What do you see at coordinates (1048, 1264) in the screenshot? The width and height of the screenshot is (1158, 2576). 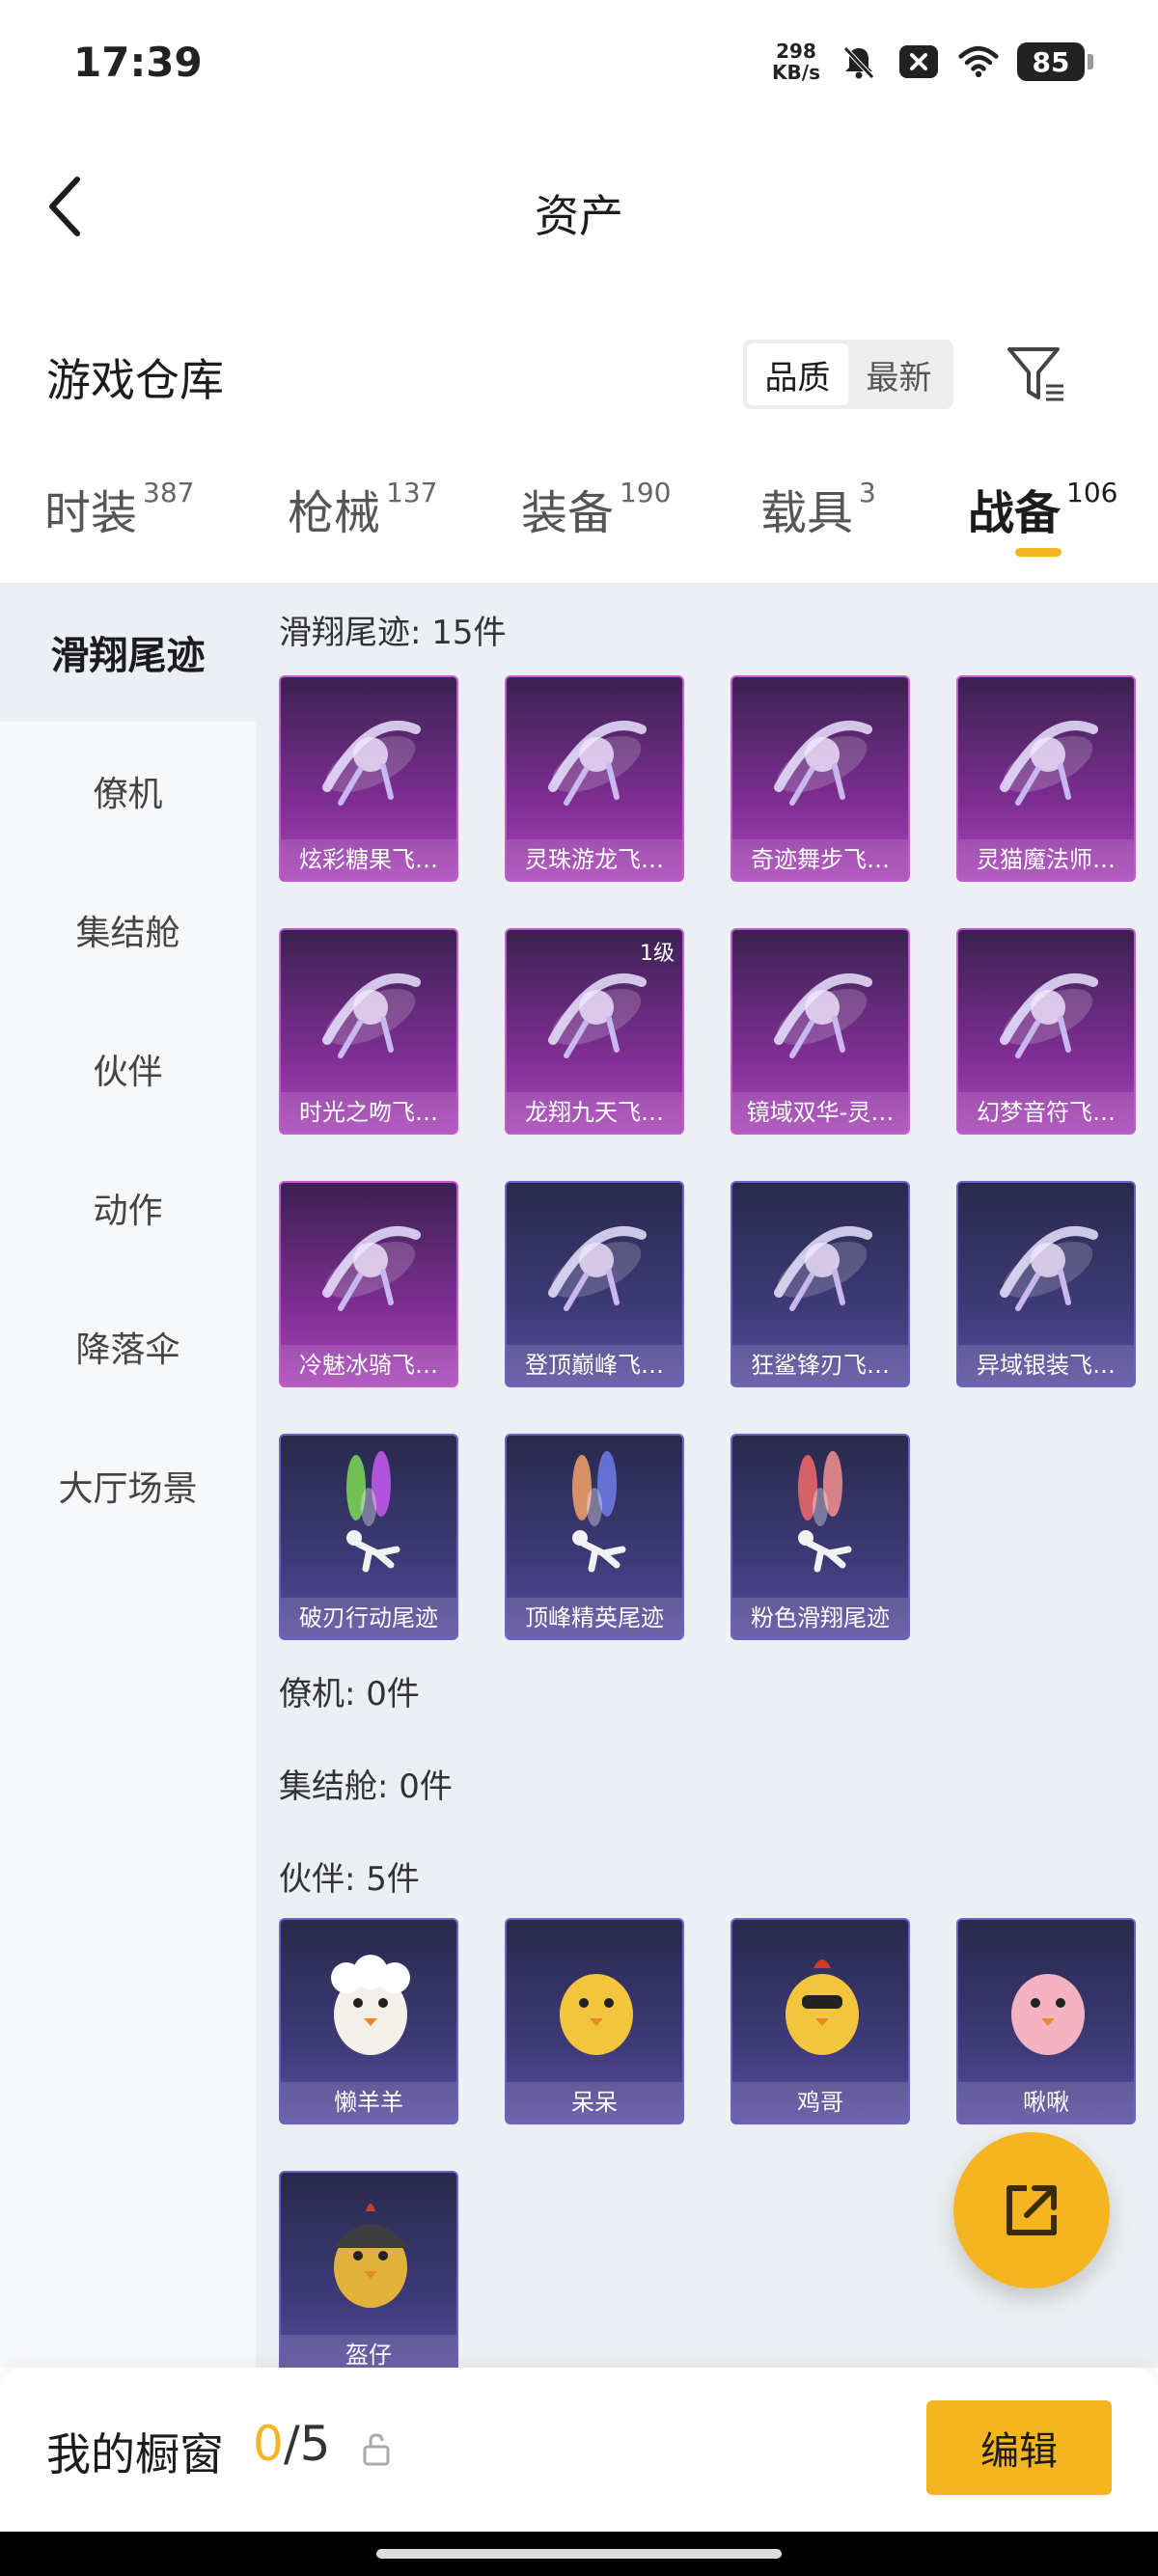 I see `bat-wing-glider-icon` at bounding box center [1048, 1264].